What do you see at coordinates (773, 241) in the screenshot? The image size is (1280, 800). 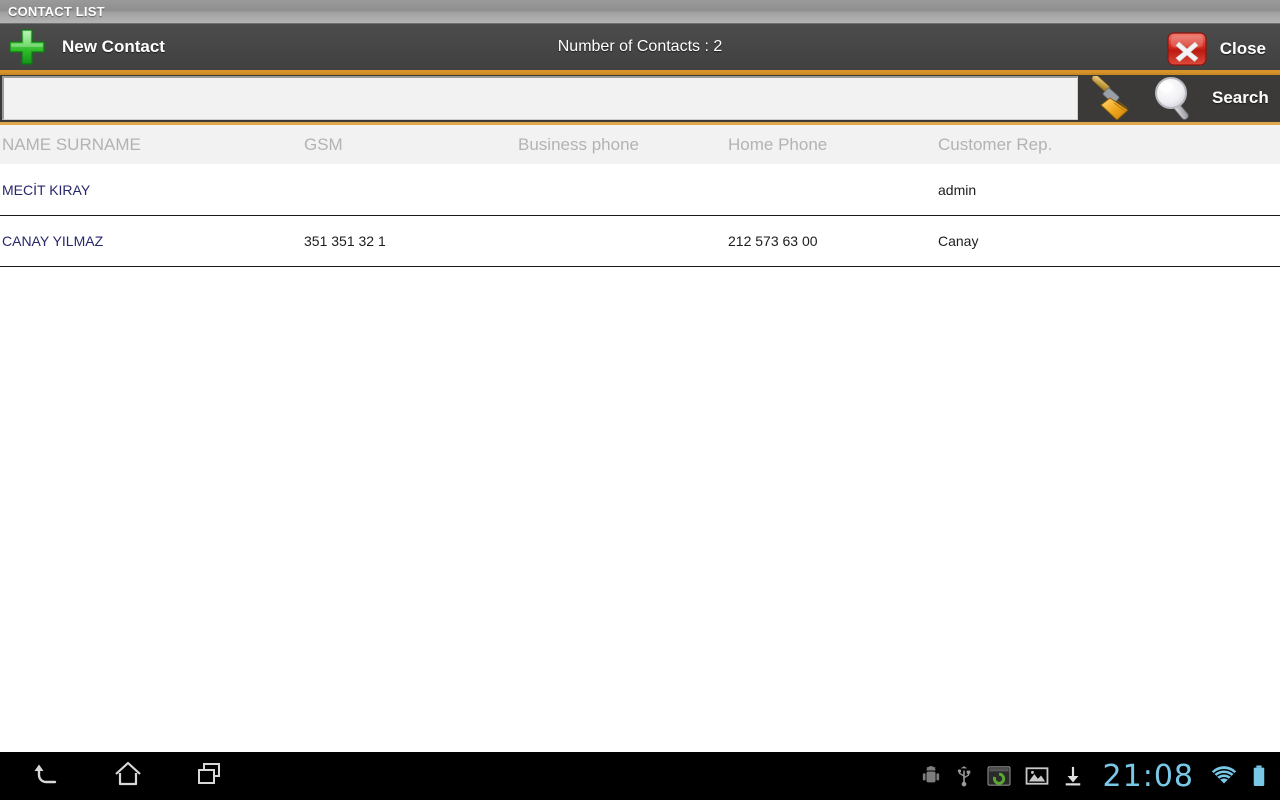 I see `cell-home-phone: 212 573 63 00` at bounding box center [773, 241].